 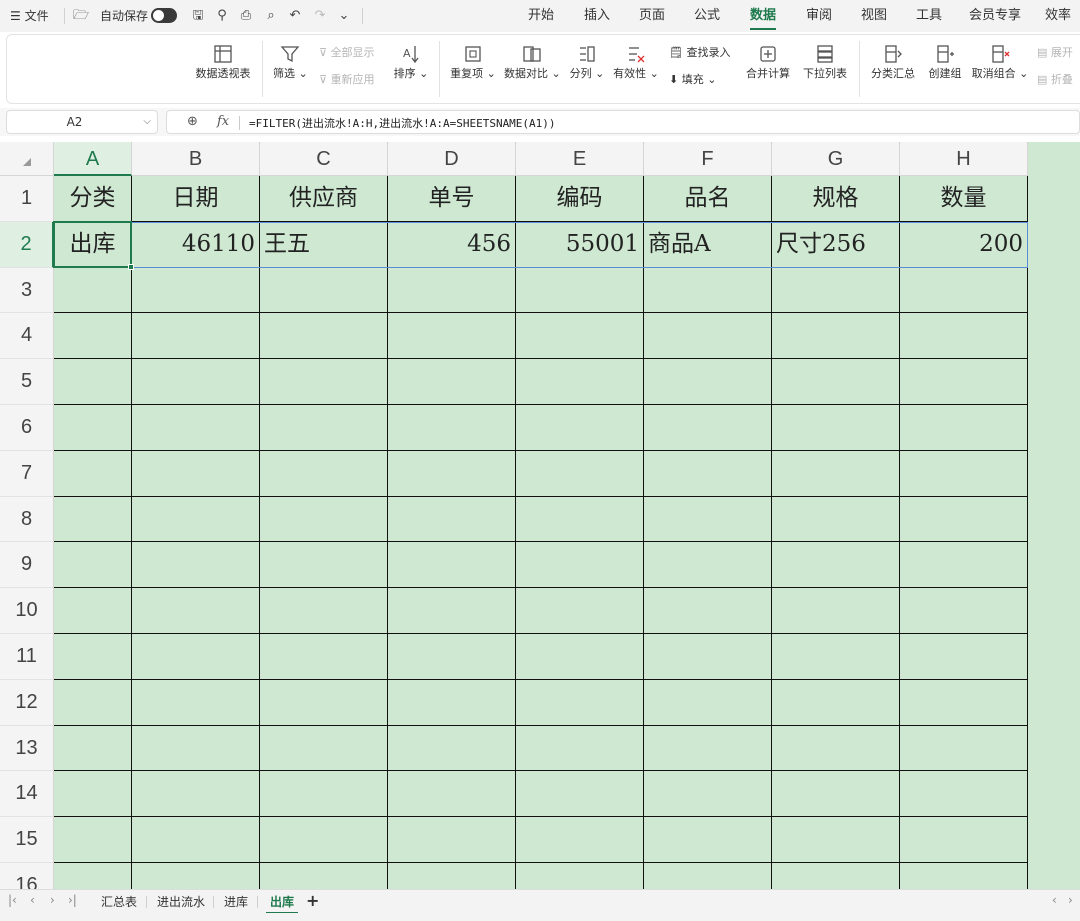 What do you see at coordinates (27, 473) in the screenshot?
I see `row-header-7: 7` at bounding box center [27, 473].